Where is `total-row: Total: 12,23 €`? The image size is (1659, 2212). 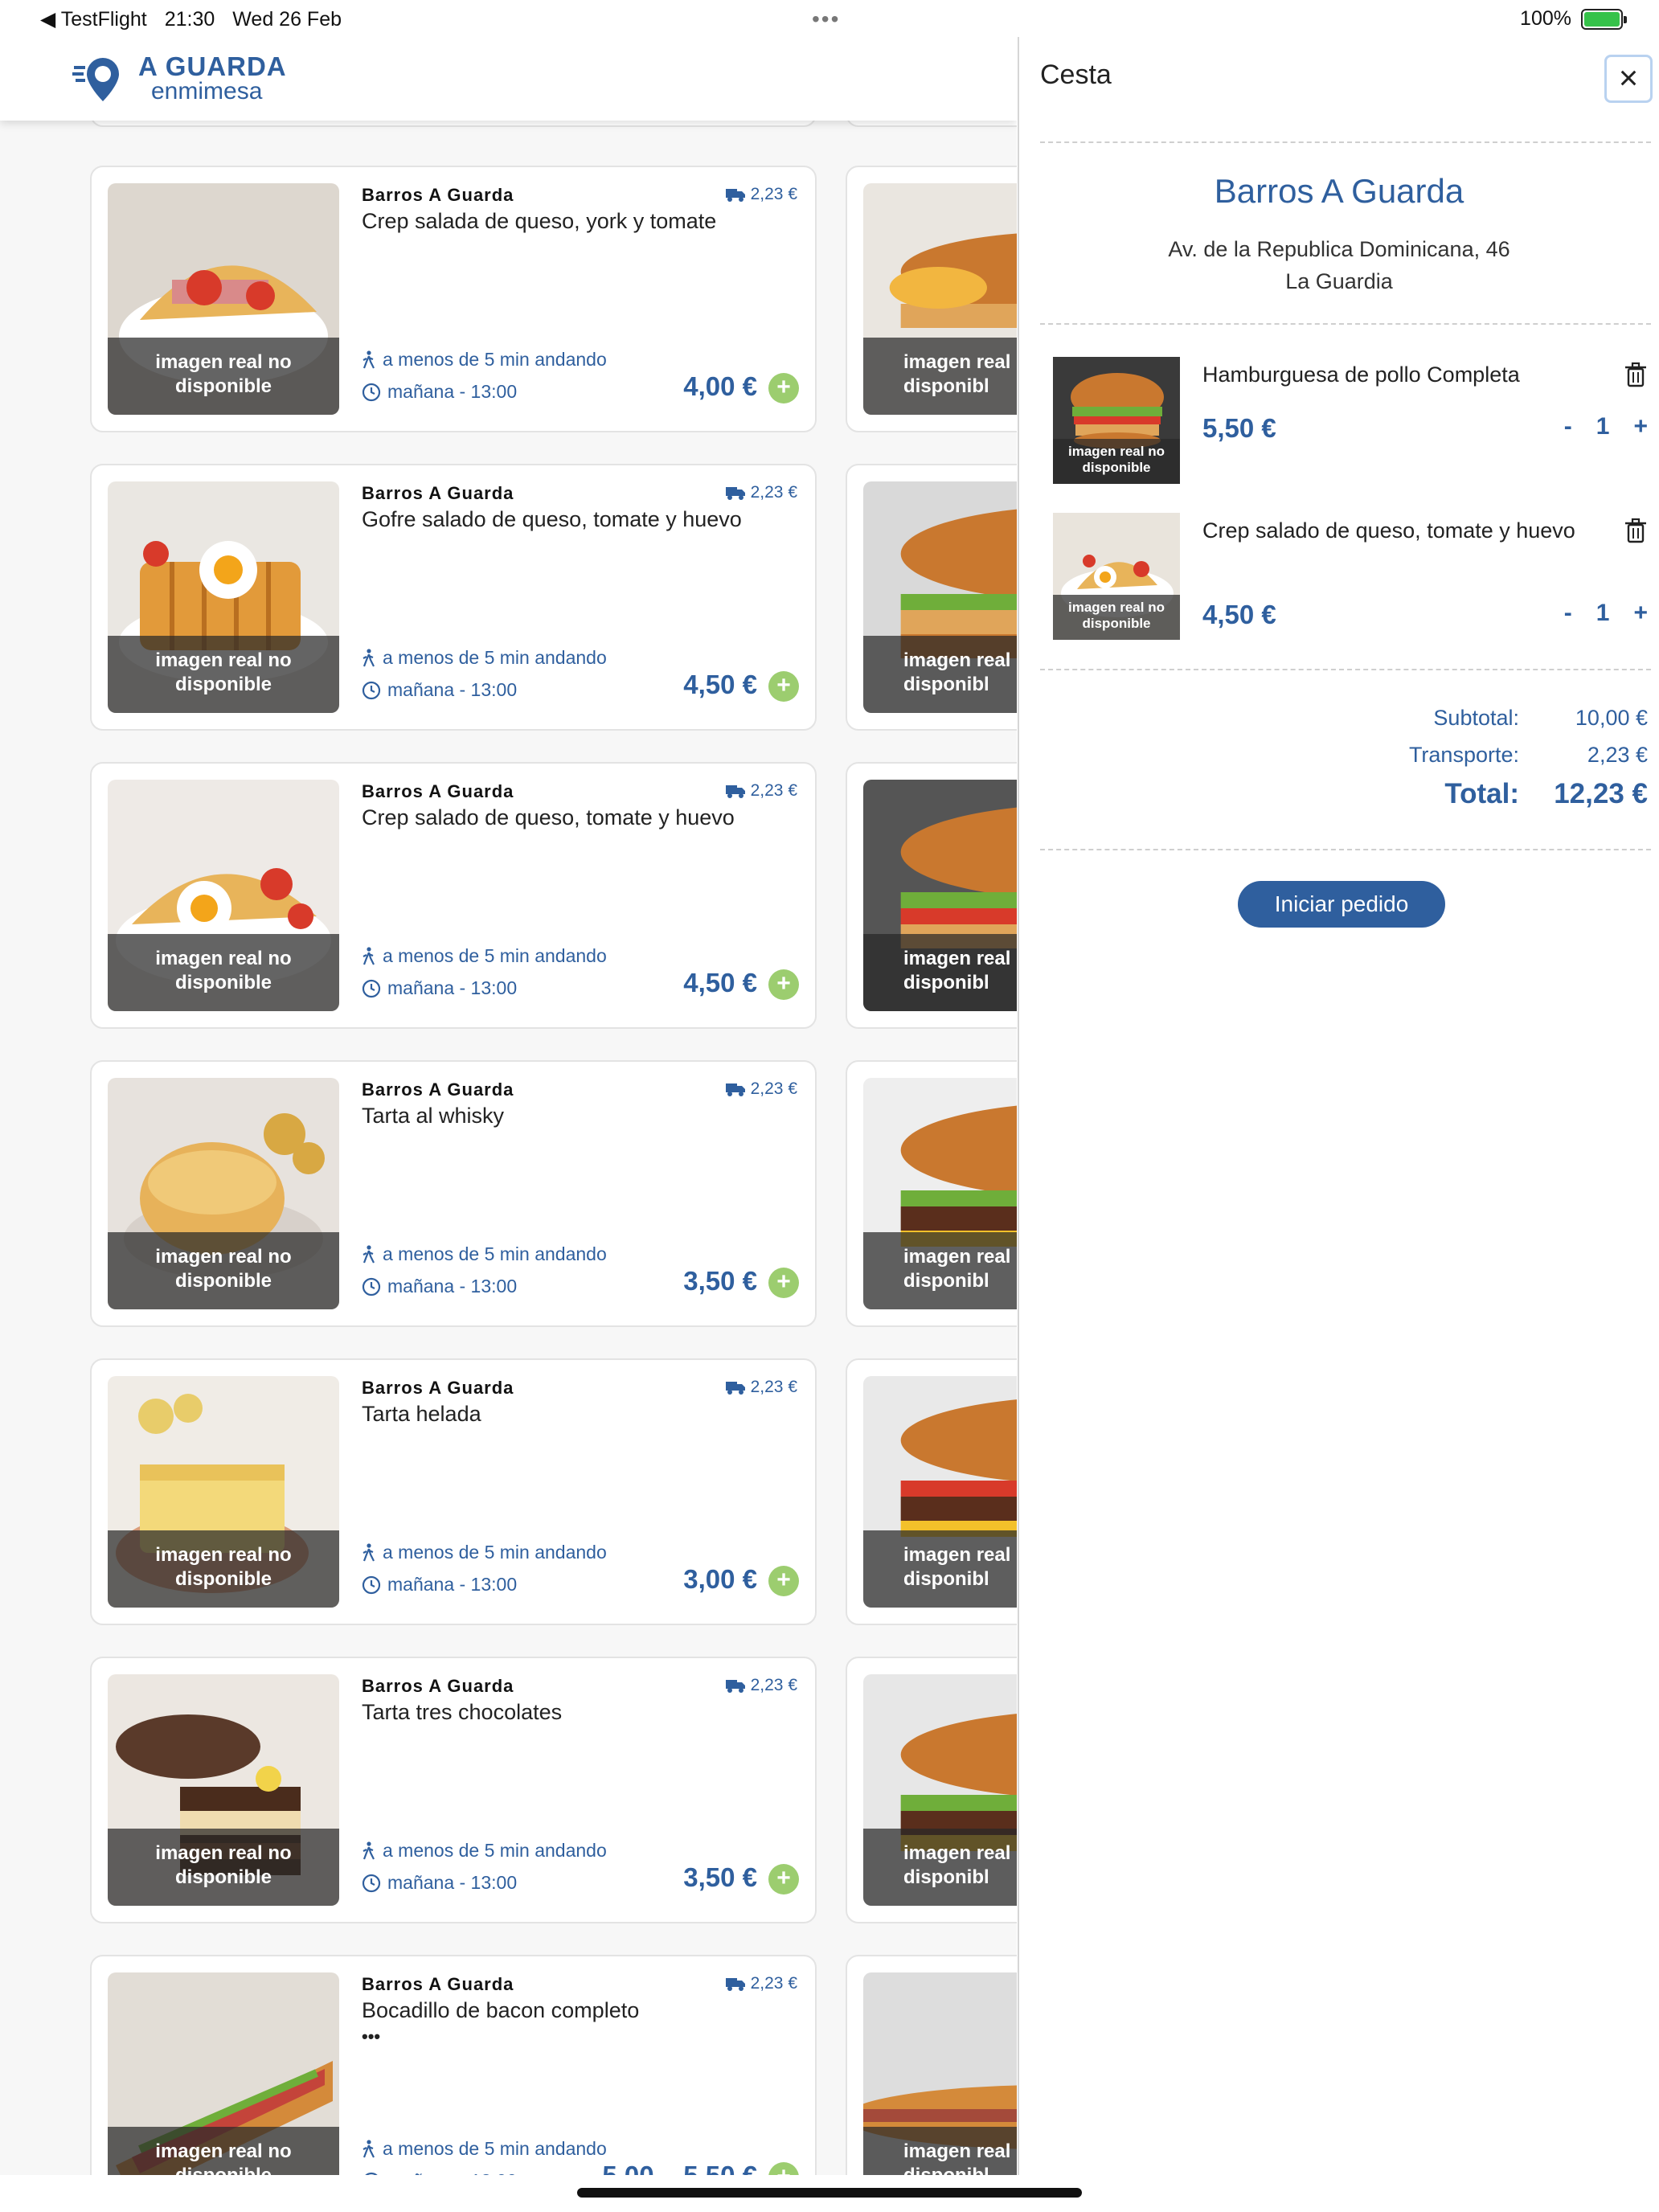
total-row: Total: 12,23 € is located at coordinates (1463, 794).